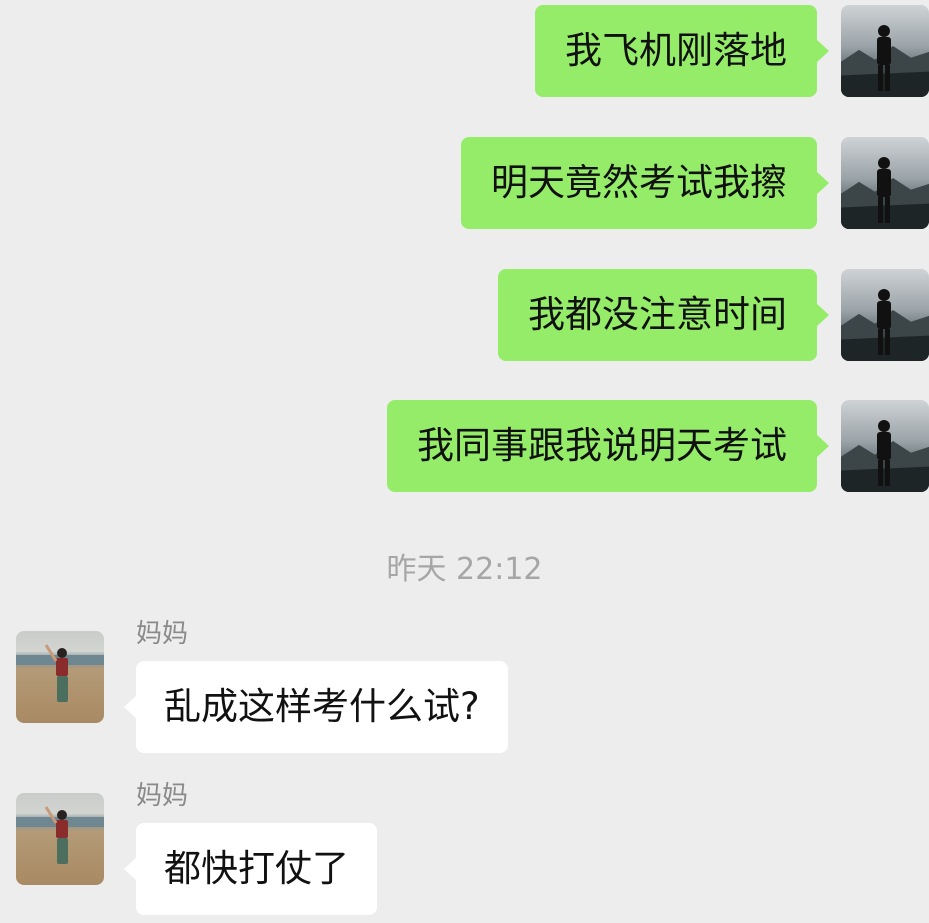  I want to click on message-row-outgoing: 我同事跟我说明天考试, so click(464, 446).